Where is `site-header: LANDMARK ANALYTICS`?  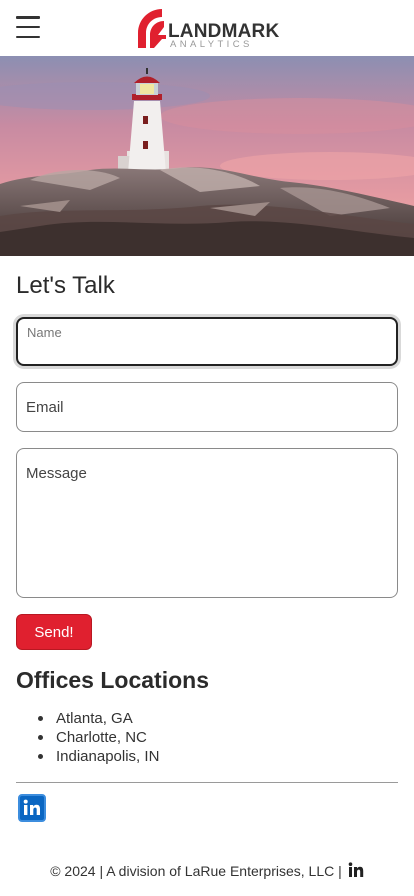 site-header: LANDMARK ANALYTICS is located at coordinates (207, 28).